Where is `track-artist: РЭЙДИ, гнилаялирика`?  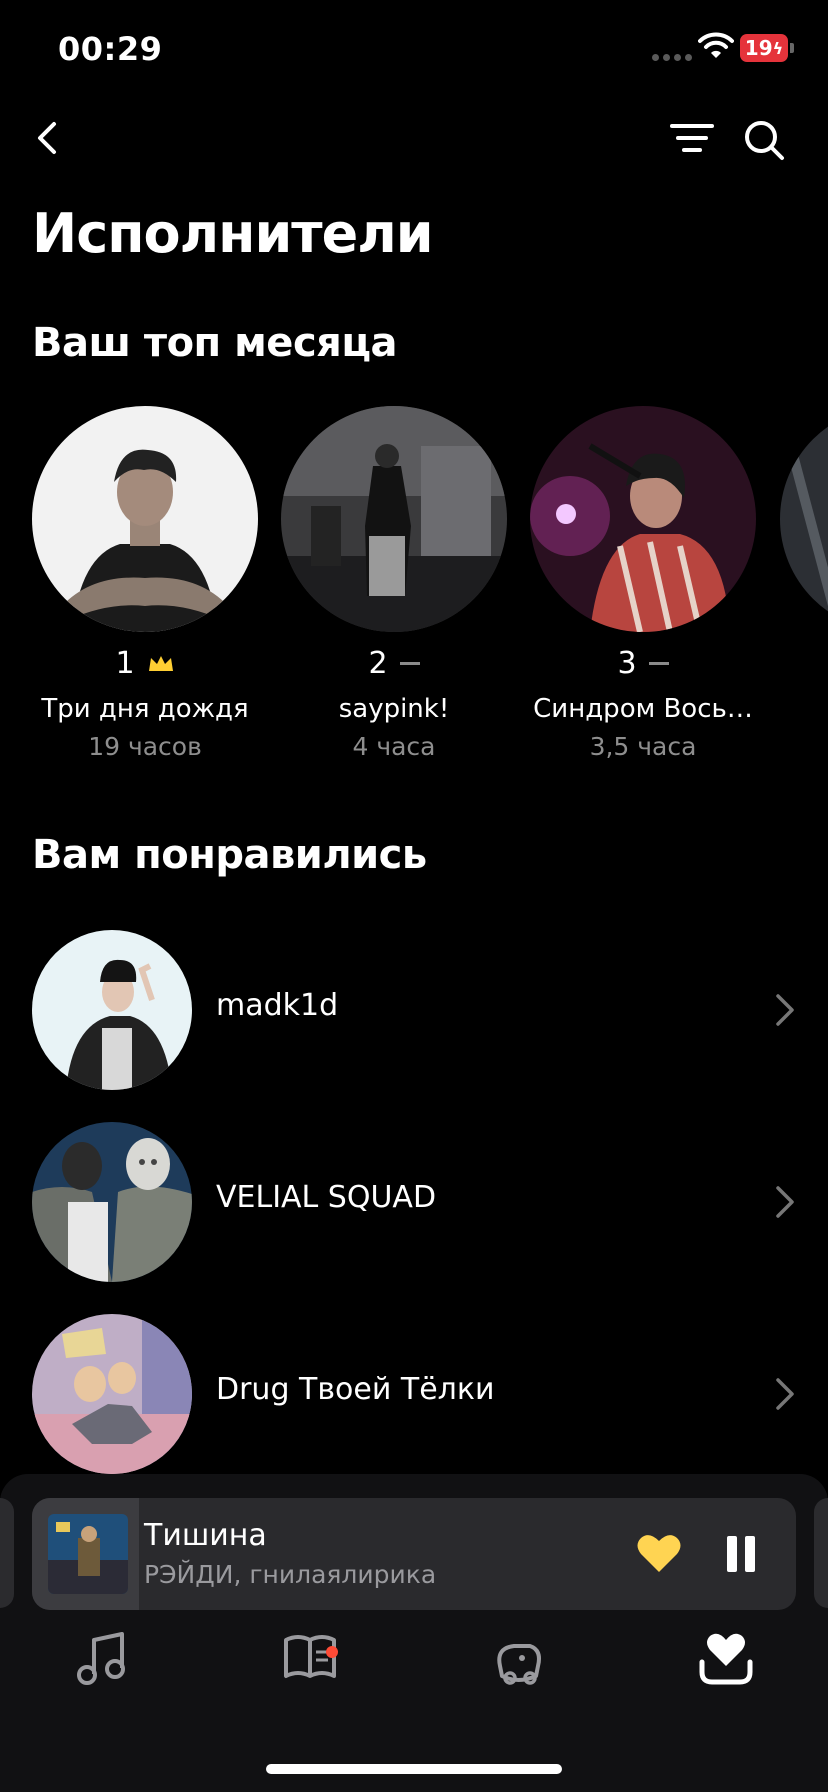
track-artist: РЭЙДИ, гнилаялирика is located at coordinates (290, 1574).